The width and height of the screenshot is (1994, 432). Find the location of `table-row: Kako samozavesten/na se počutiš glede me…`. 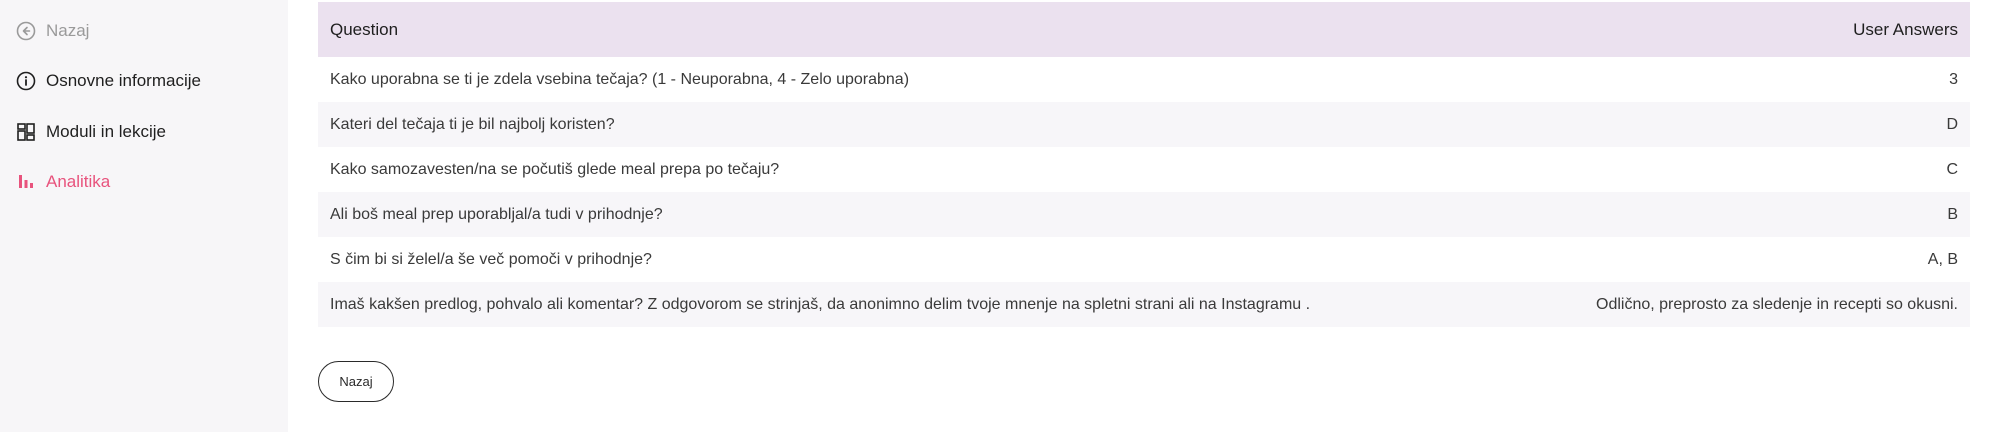

table-row: Kako samozavesten/na se počutiš glede me… is located at coordinates (1144, 169).